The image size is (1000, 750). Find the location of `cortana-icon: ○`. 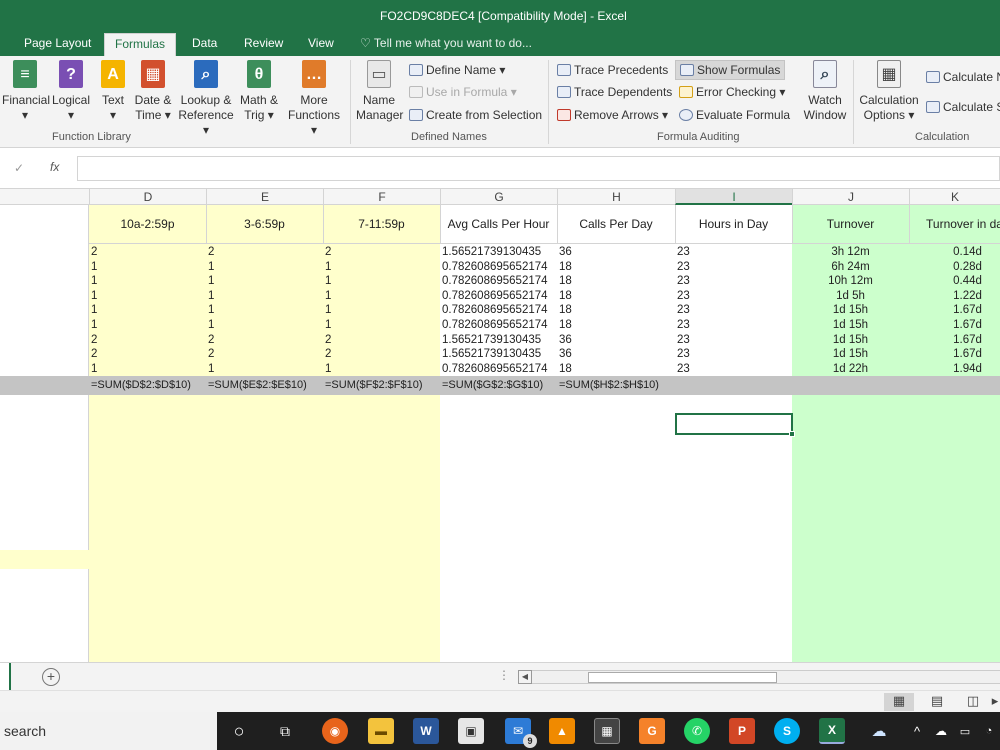

cortana-icon: ○ is located at coordinates (239, 731).